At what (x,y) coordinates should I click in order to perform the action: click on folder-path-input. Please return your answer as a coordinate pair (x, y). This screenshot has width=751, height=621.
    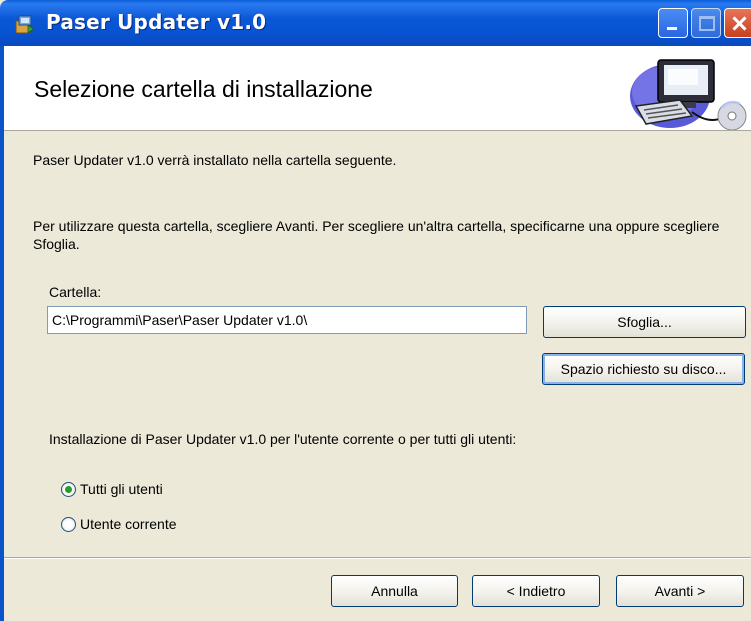
    Looking at the image, I should click on (287, 320).